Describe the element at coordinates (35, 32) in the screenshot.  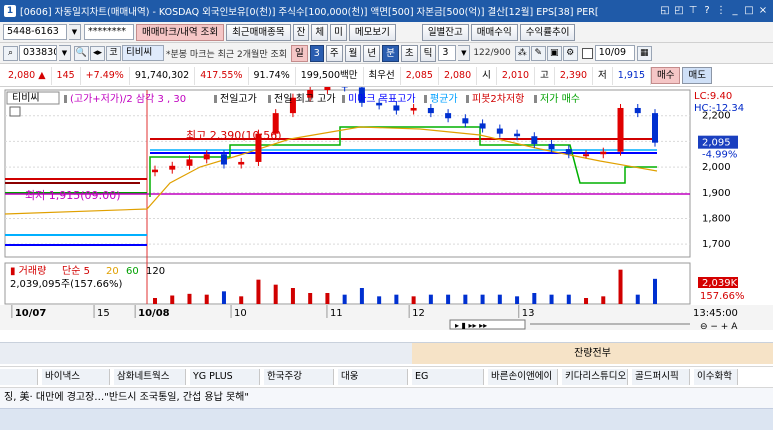
I see `account-select: 5448-6163` at that location.